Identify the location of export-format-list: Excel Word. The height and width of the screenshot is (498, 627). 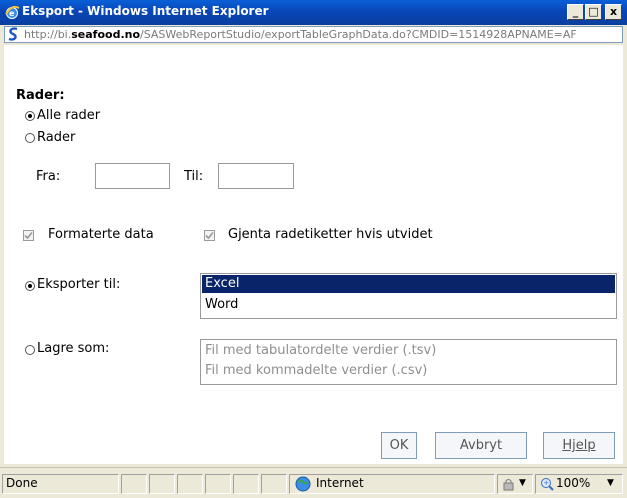
(408, 296).